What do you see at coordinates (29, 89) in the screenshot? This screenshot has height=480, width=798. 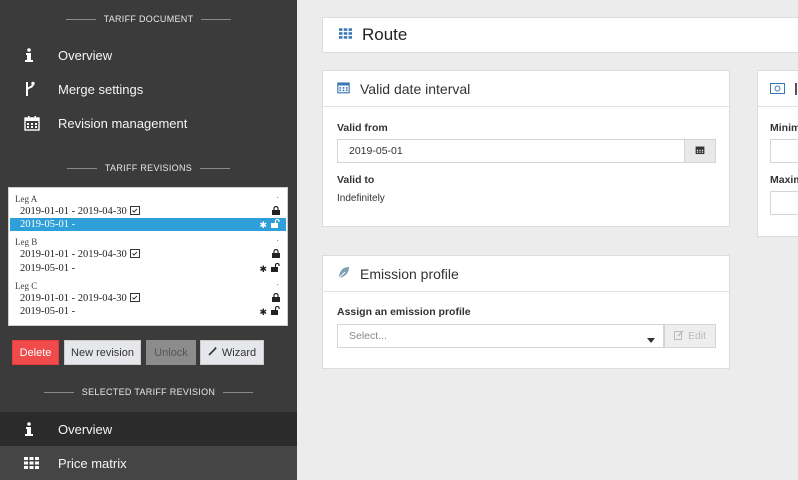 I see `branch-icon` at bounding box center [29, 89].